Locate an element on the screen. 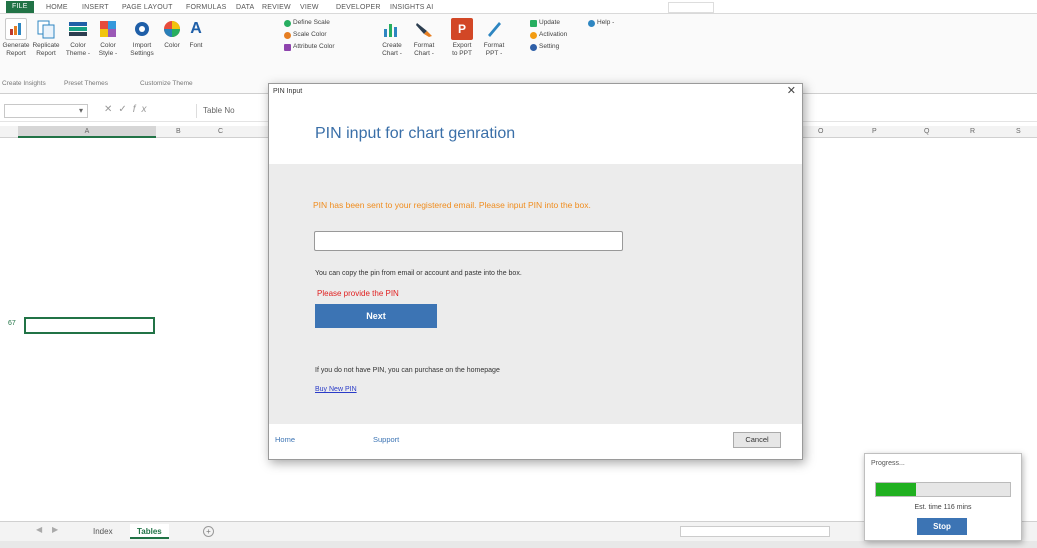 Image resolution: width=1037 pixels, height=548 pixels. activation-icon is located at coordinates (533, 35).